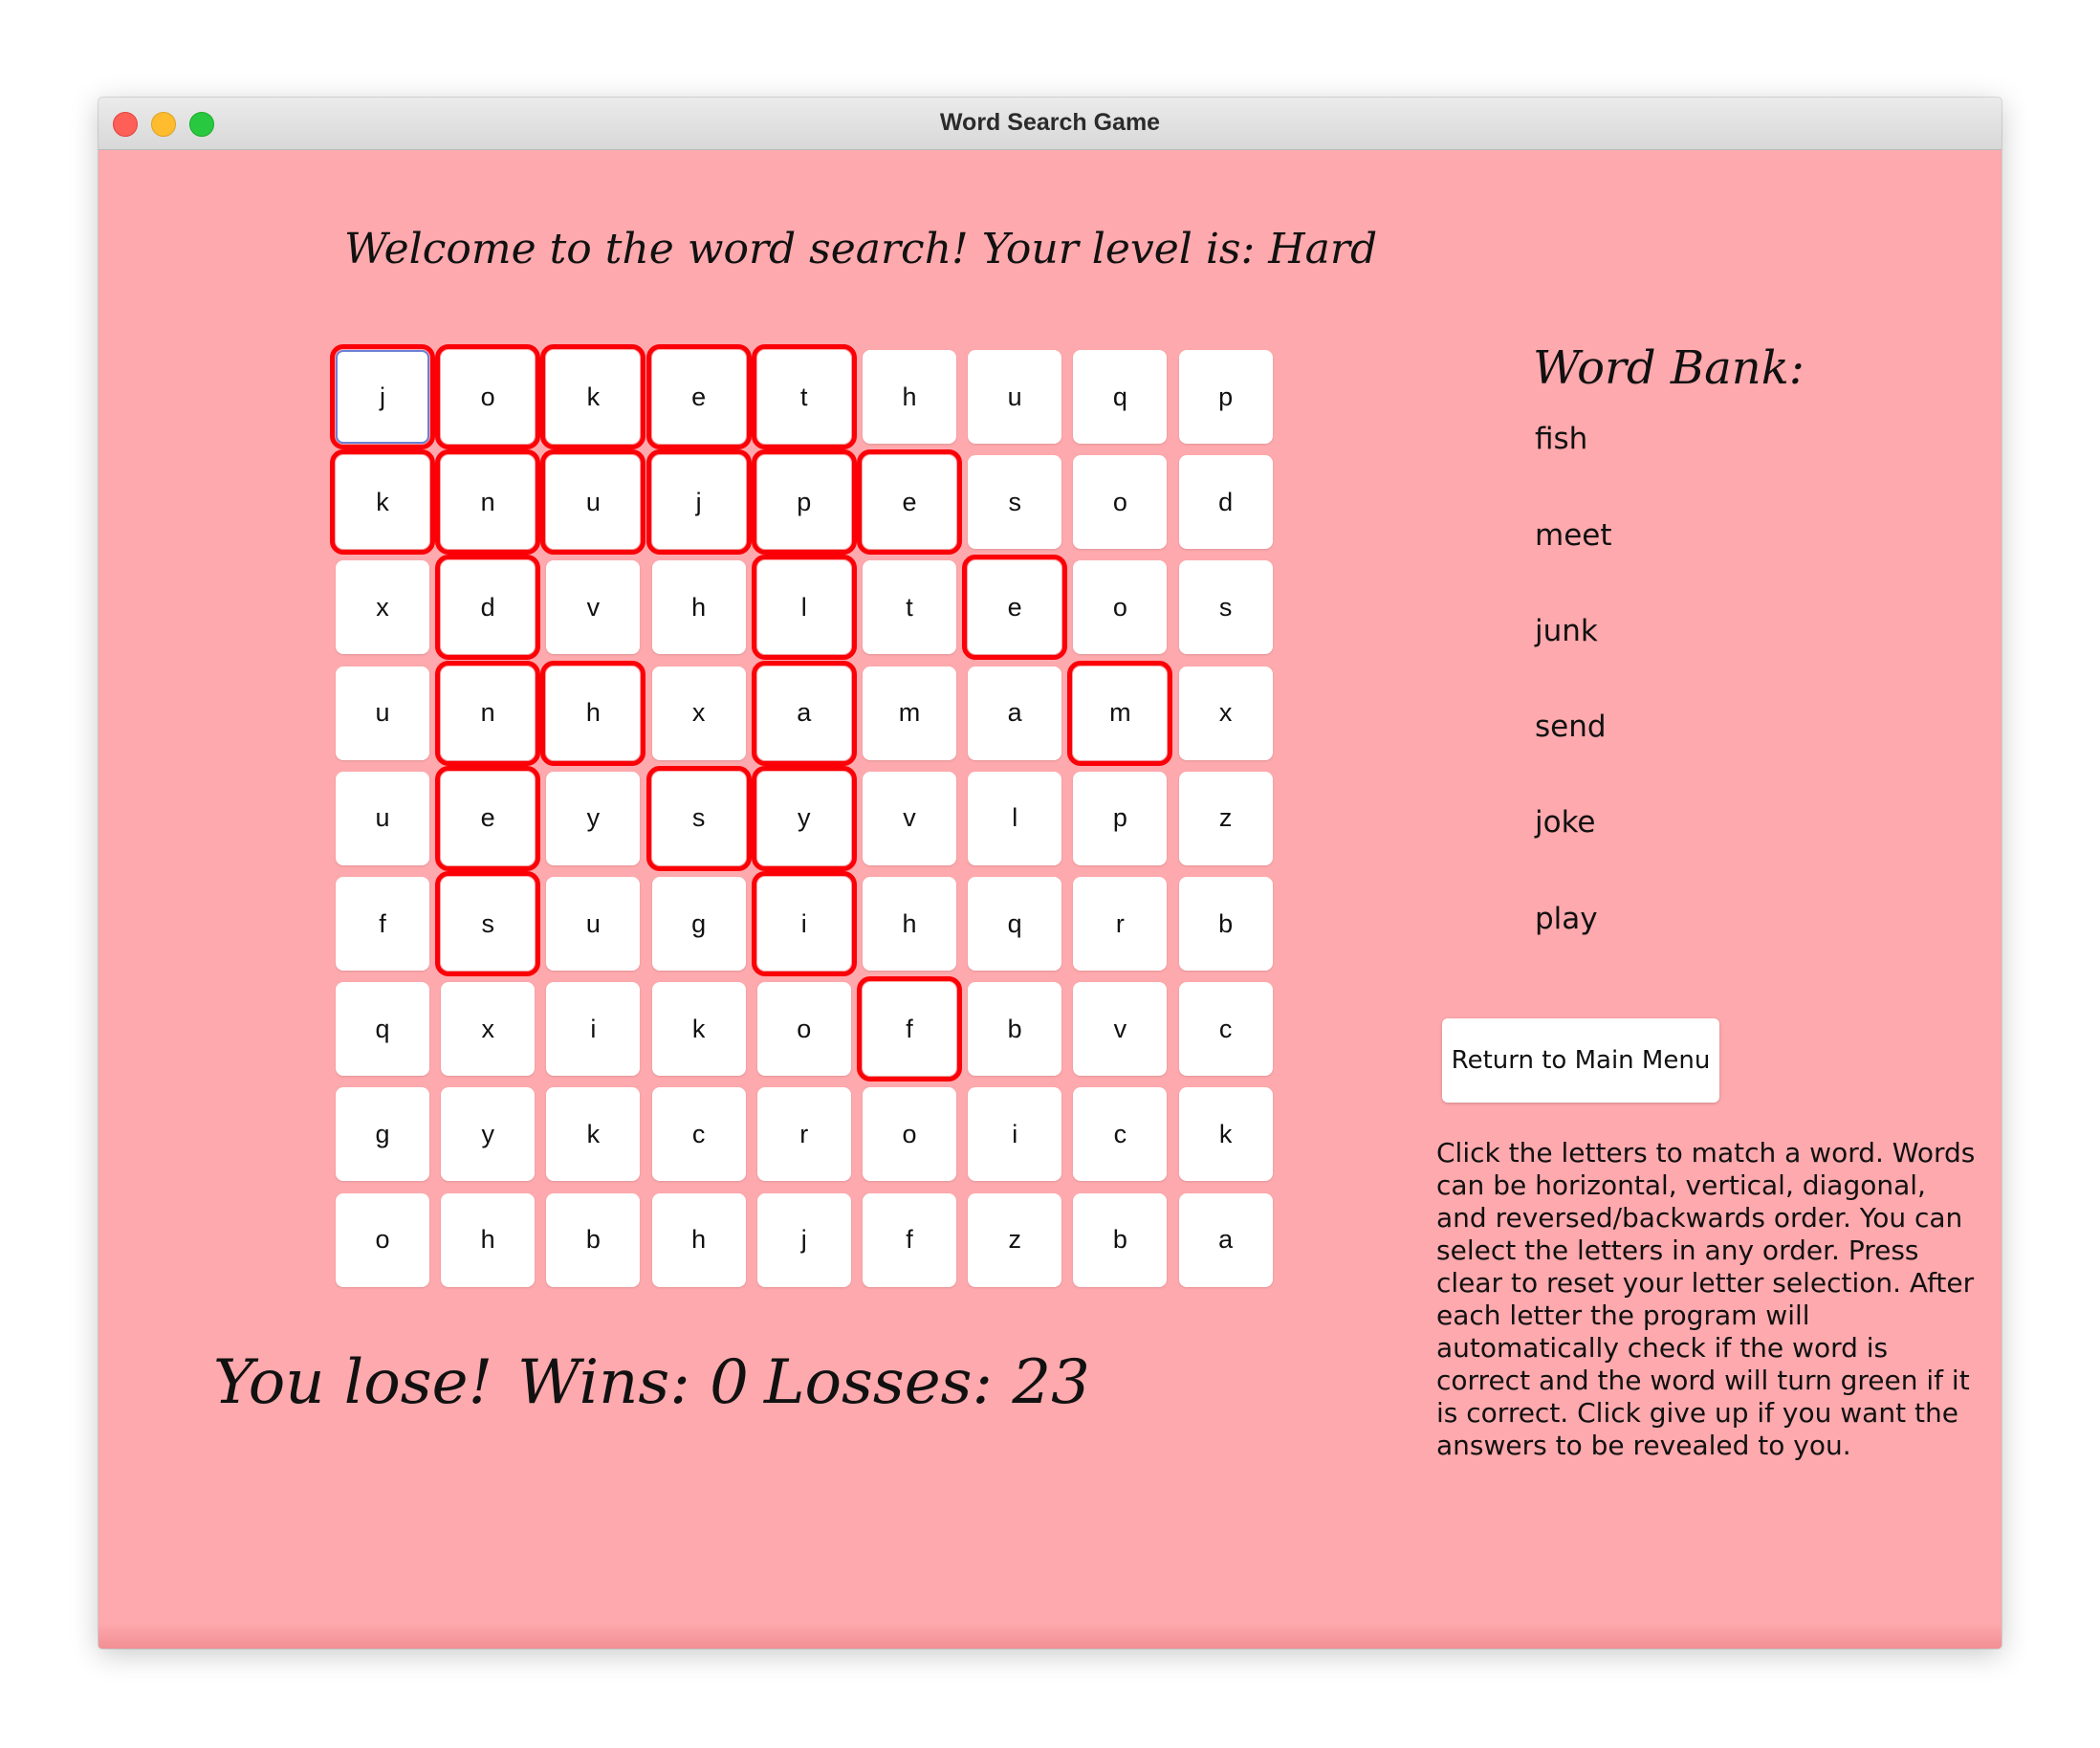  What do you see at coordinates (1565, 822) in the screenshot?
I see `word-bank-item: joke` at bounding box center [1565, 822].